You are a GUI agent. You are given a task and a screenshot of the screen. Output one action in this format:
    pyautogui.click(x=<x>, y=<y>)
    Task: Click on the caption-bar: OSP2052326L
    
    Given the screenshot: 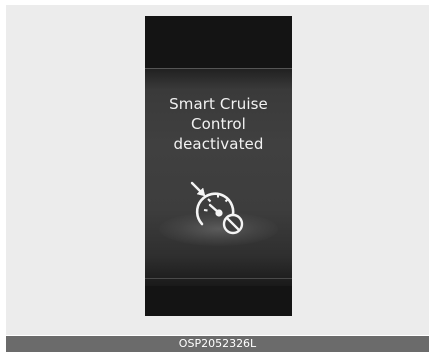 What is the action you would take?
    pyautogui.click(x=217, y=344)
    